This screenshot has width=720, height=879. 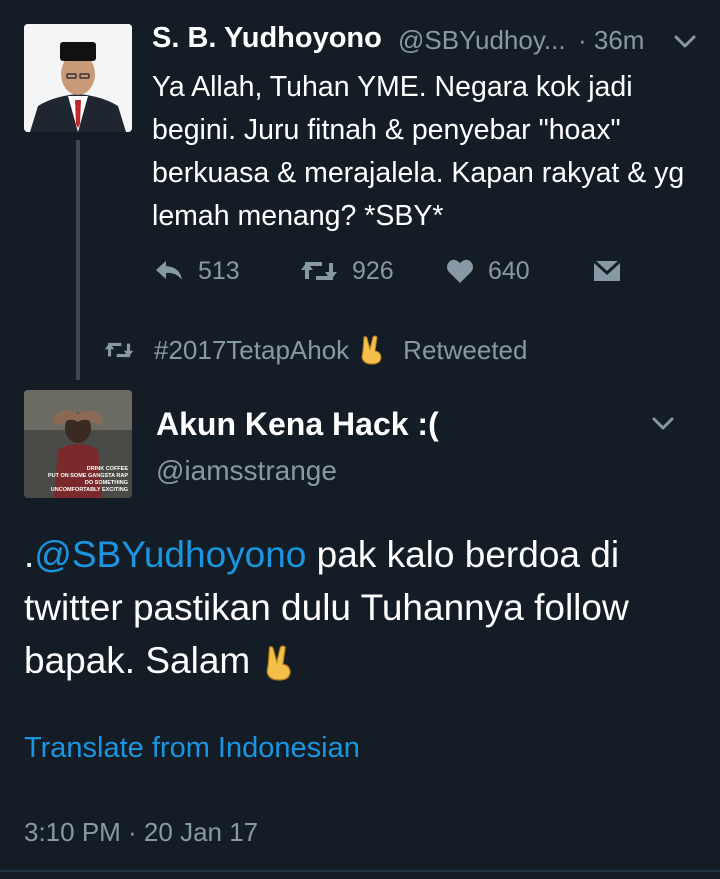 What do you see at coordinates (89, 490) in the screenshot?
I see `avatar-text-line-4: UNCOMFORTABLY EXCITING` at bounding box center [89, 490].